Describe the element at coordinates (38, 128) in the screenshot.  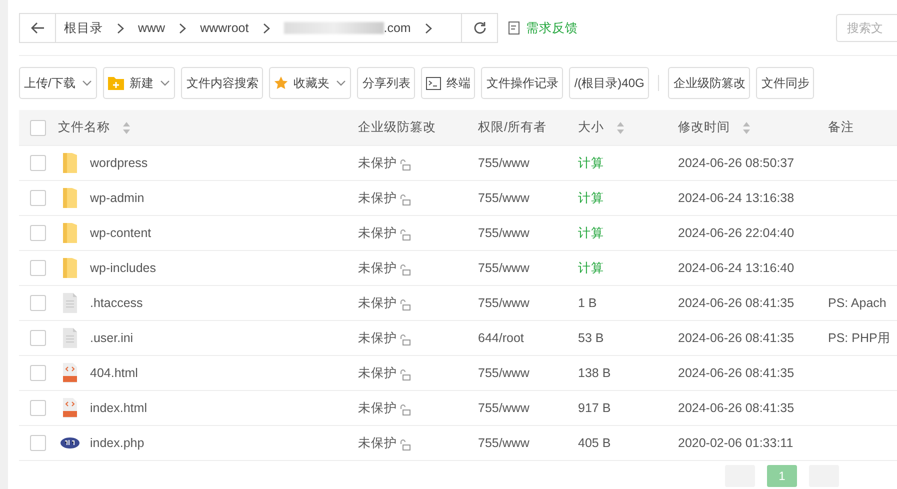
I see `select-all-checkbox` at that location.